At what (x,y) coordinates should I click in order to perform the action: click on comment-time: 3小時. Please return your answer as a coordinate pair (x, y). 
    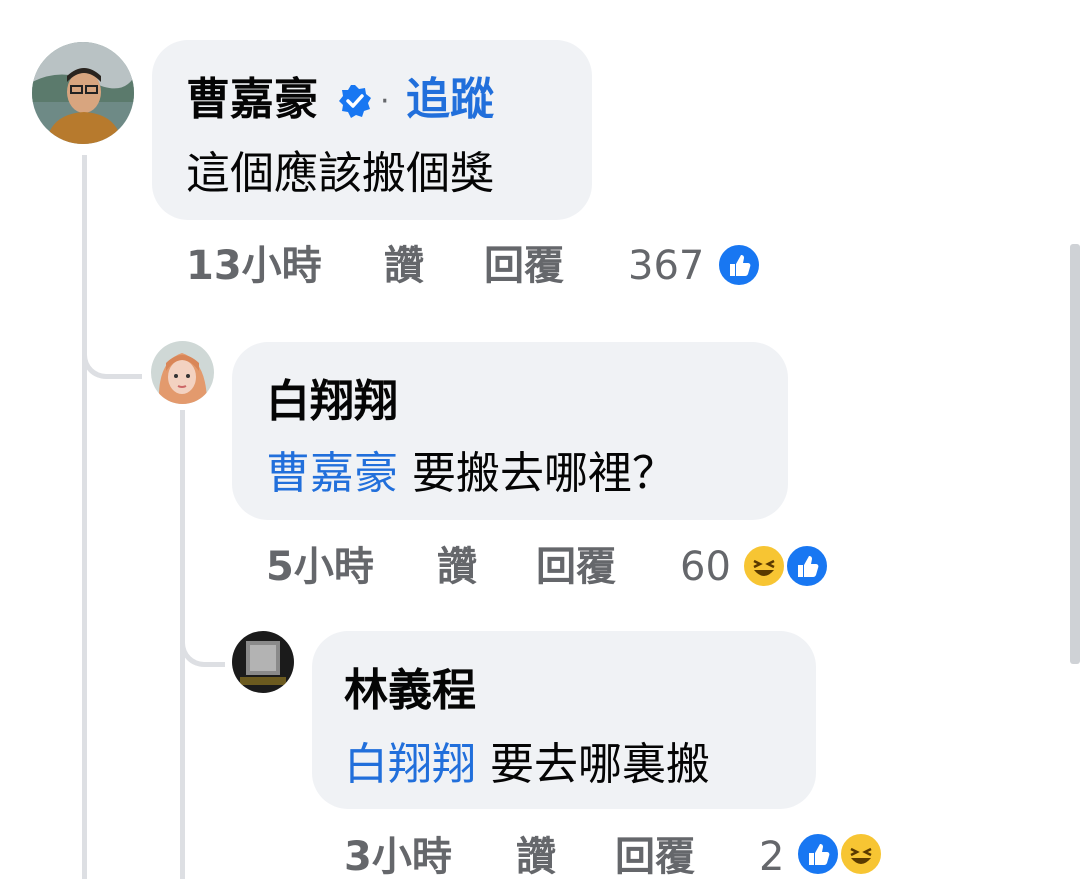
    Looking at the image, I should click on (398, 857).